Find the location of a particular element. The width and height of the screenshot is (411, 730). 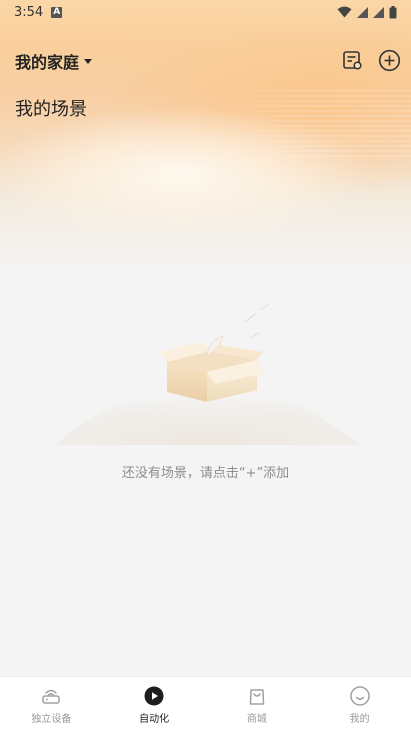

bottom-tab-bar: 独立设备 自动化 商城 我的 is located at coordinates (205, 703).